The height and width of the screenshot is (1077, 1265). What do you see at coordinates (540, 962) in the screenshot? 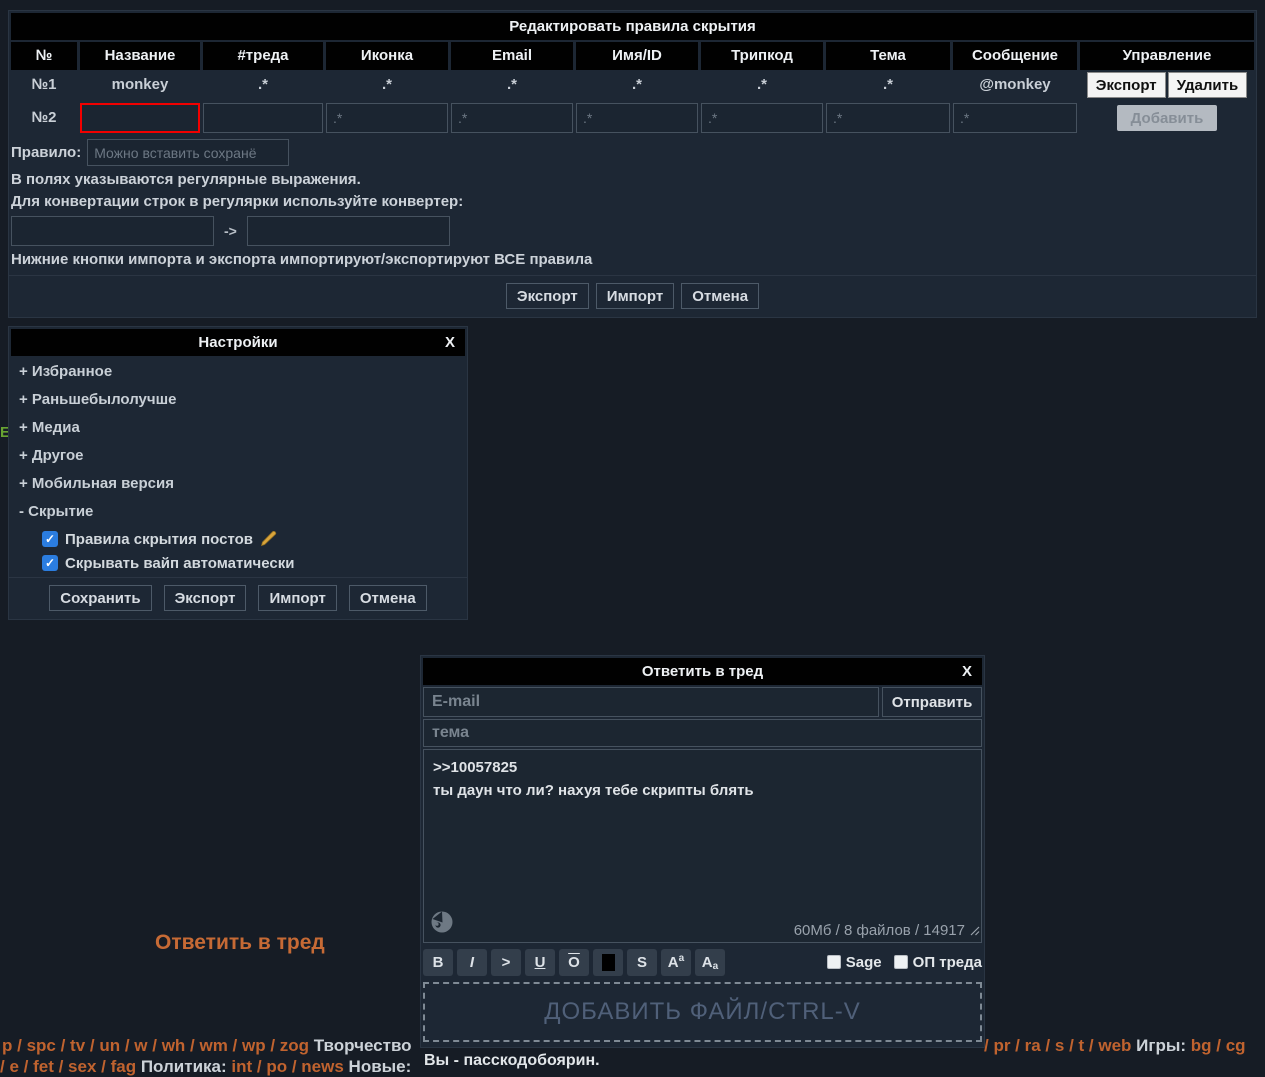
I see `underline-button: U` at bounding box center [540, 962].